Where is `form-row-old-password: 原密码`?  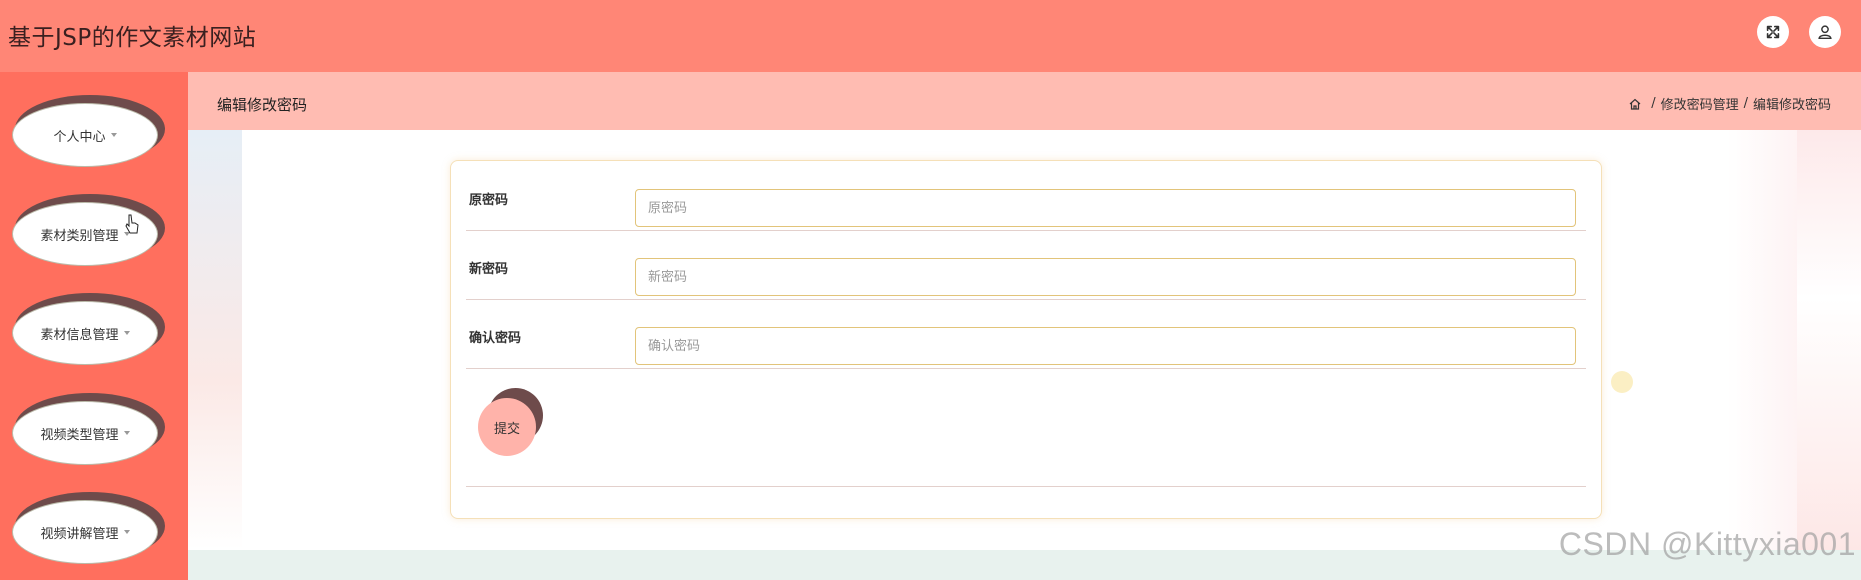 form-row-old-password: 原密码 is located at coordinates (1026, 196).